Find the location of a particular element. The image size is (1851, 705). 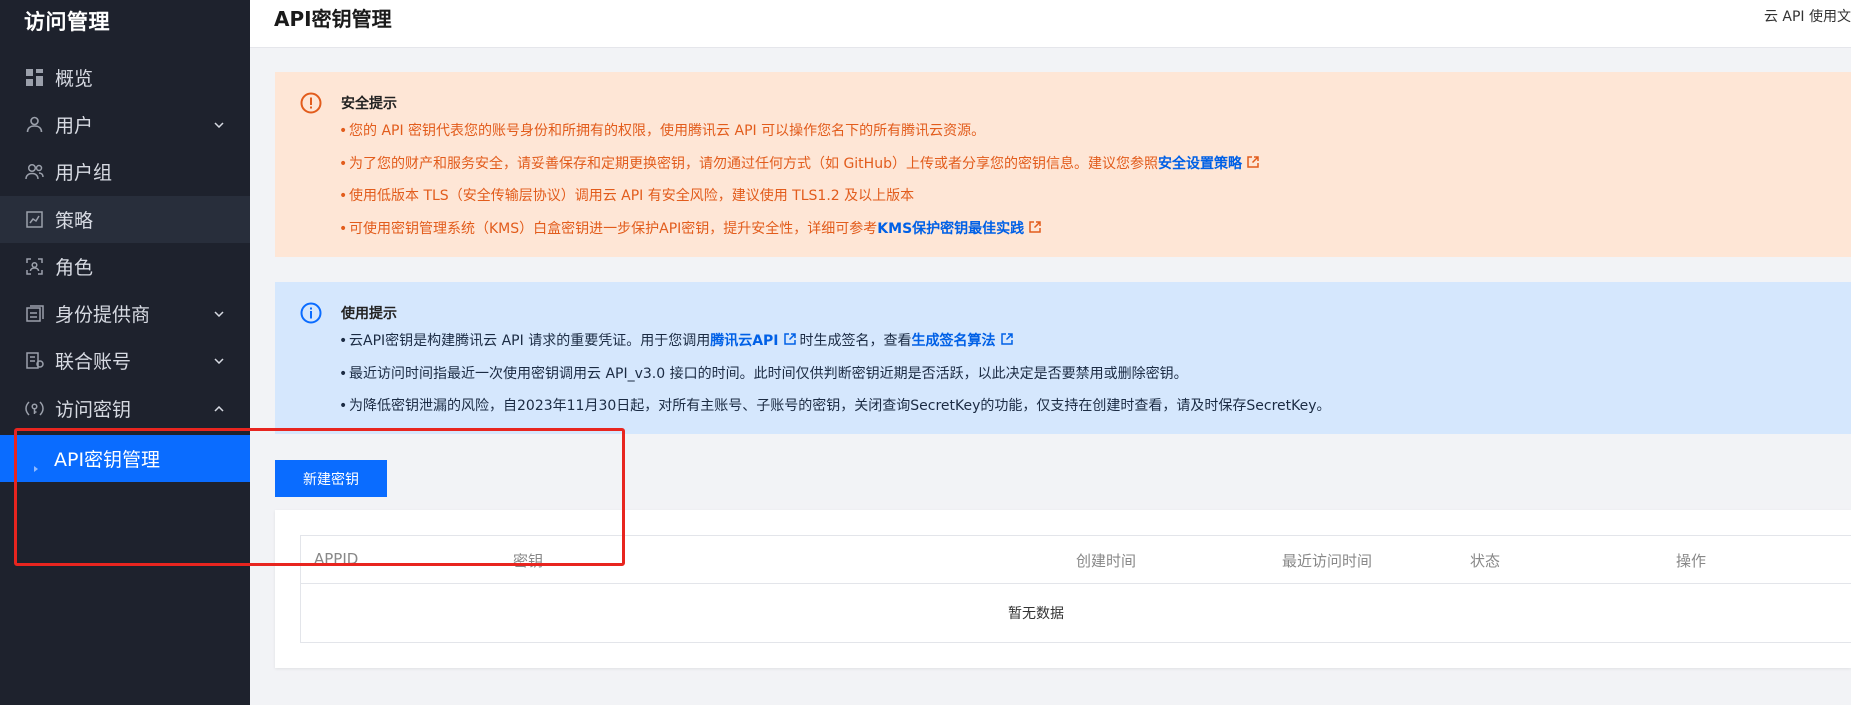

alert-title: 安全提示 is located at coordinates (369, 104).